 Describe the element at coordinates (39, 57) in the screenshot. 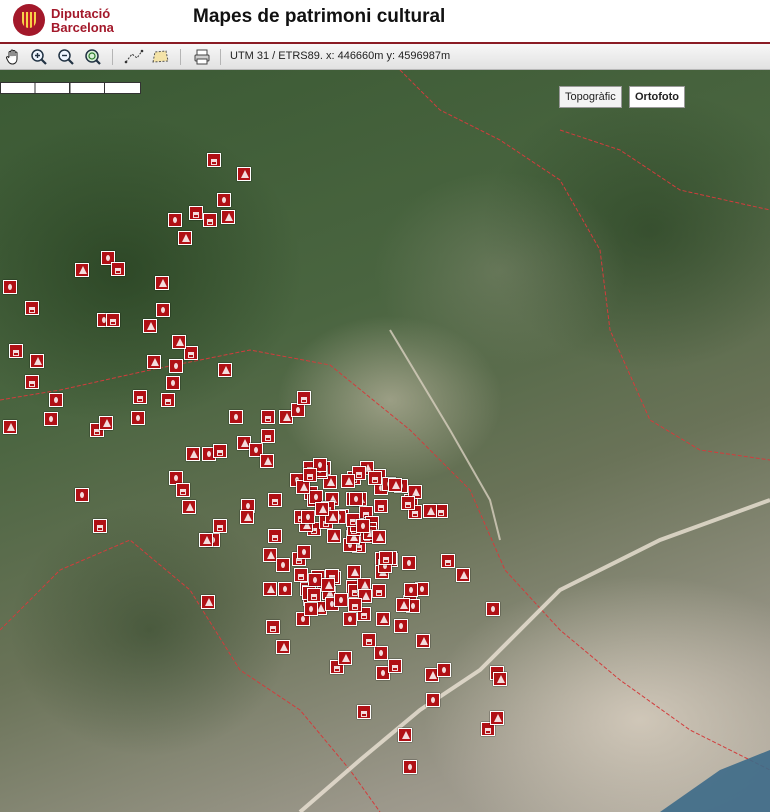

I see `zoom-in-icon` at that location.